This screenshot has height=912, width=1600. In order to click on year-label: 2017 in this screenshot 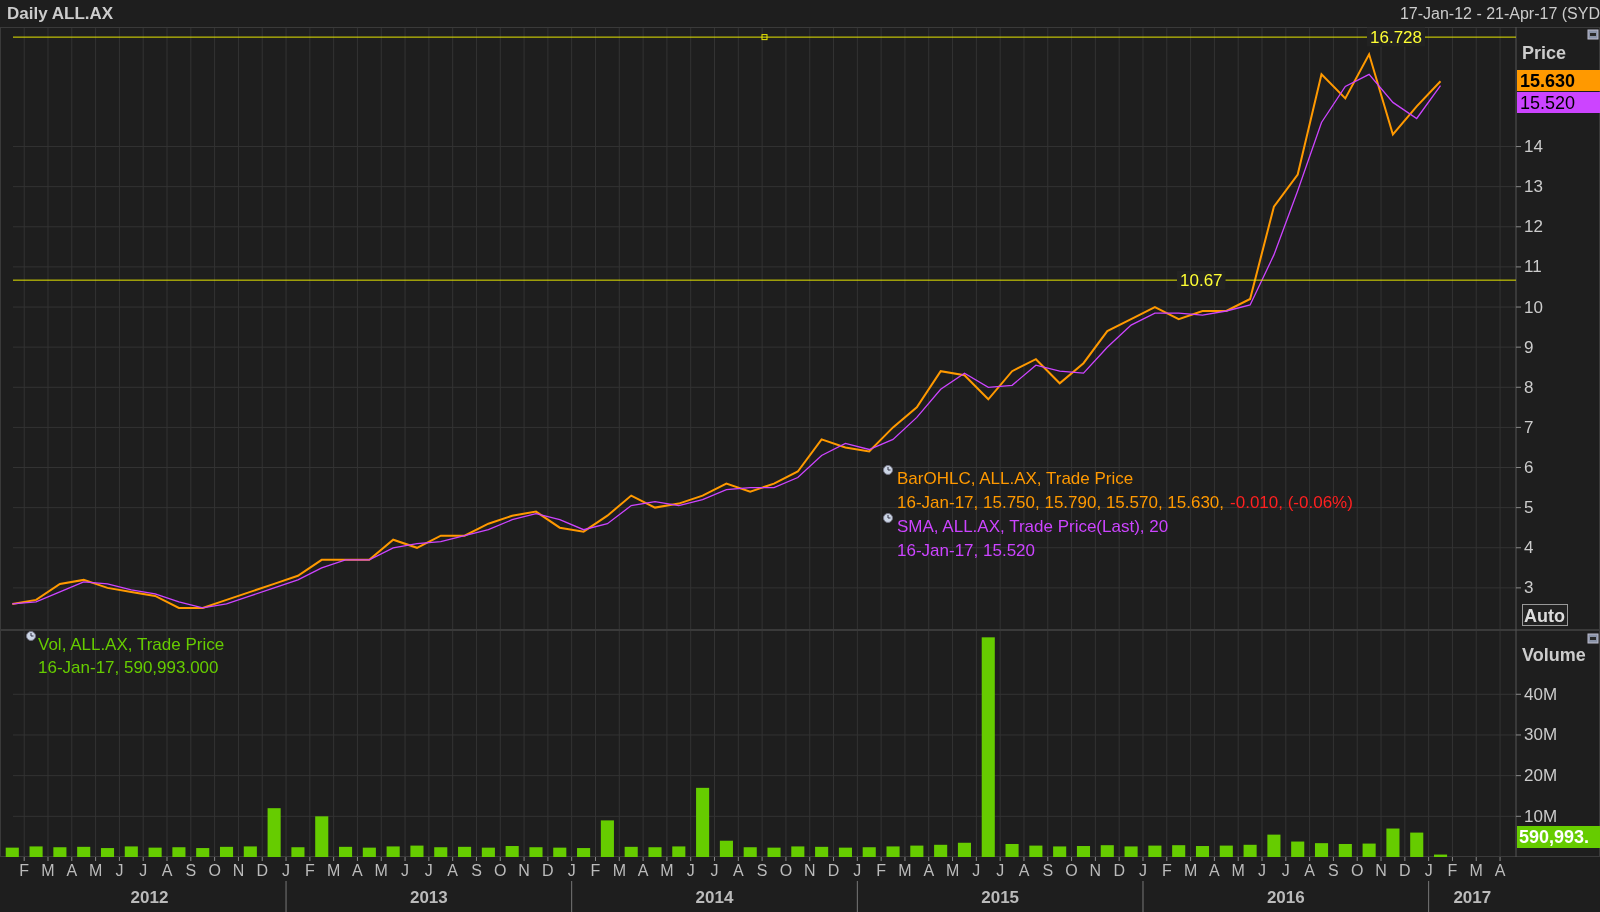, I will do `click(1472, 897)`.